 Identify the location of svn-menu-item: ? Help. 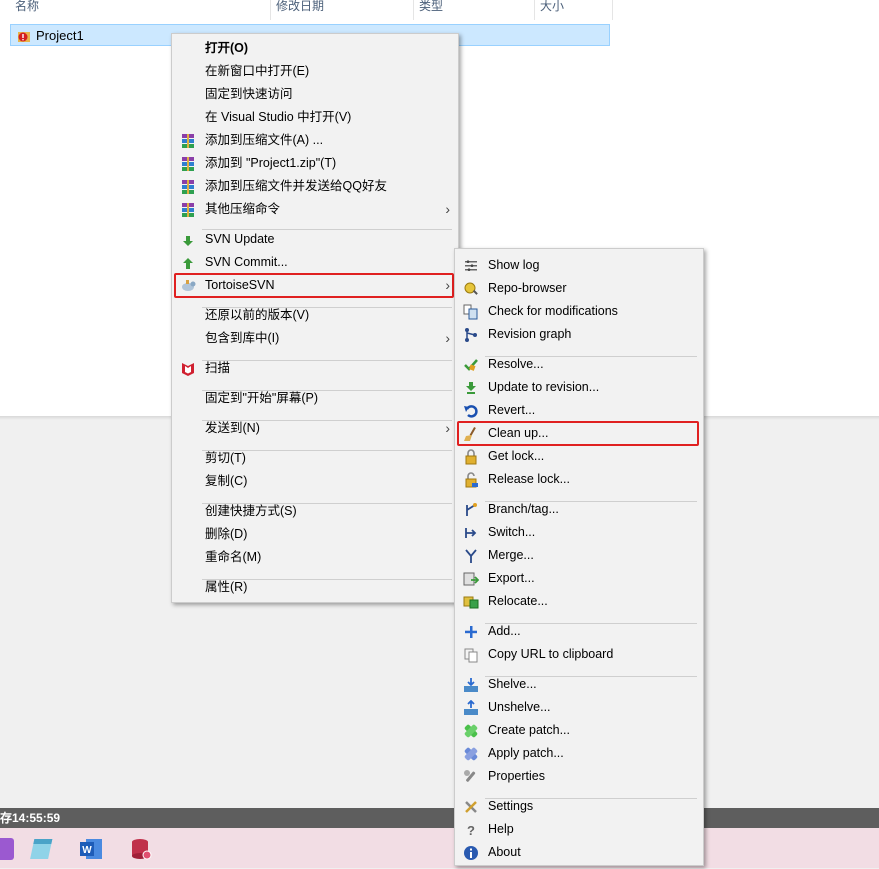
(579, 829).